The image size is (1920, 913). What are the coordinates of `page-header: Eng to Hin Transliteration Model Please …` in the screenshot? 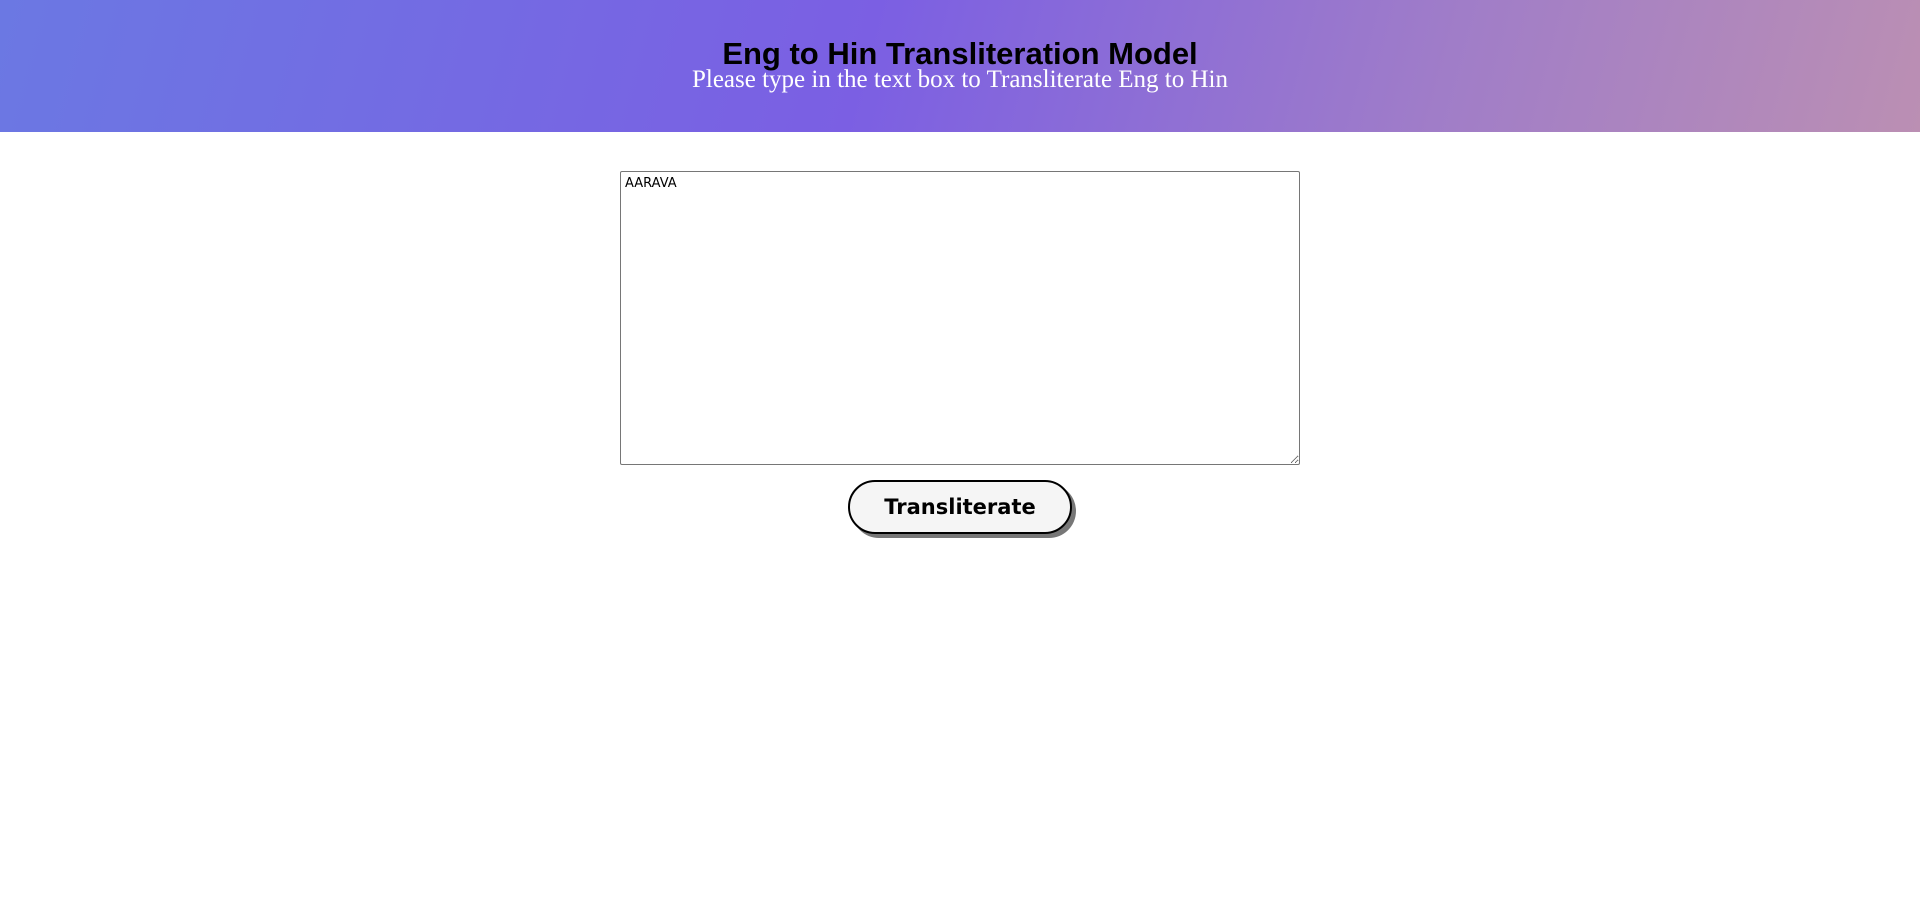 It's located at (960, 66).